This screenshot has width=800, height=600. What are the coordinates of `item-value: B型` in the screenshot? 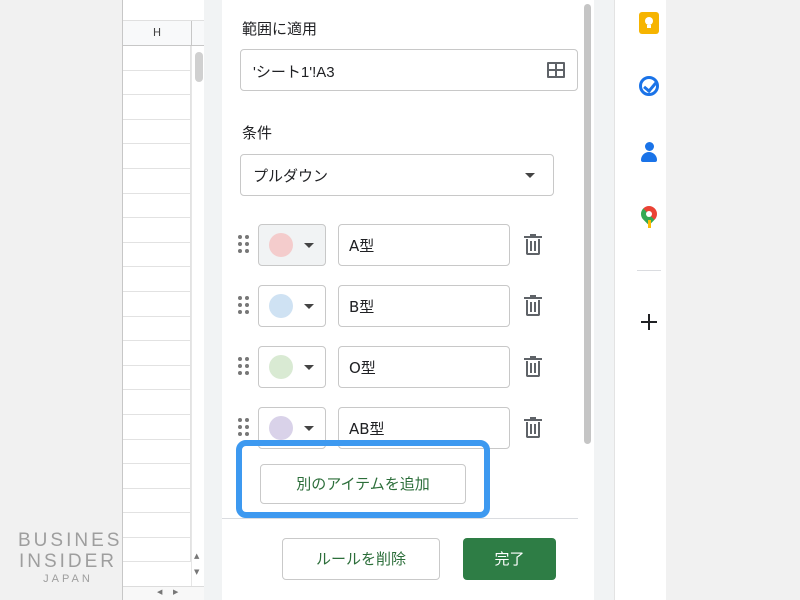 It's located at (362, 307).